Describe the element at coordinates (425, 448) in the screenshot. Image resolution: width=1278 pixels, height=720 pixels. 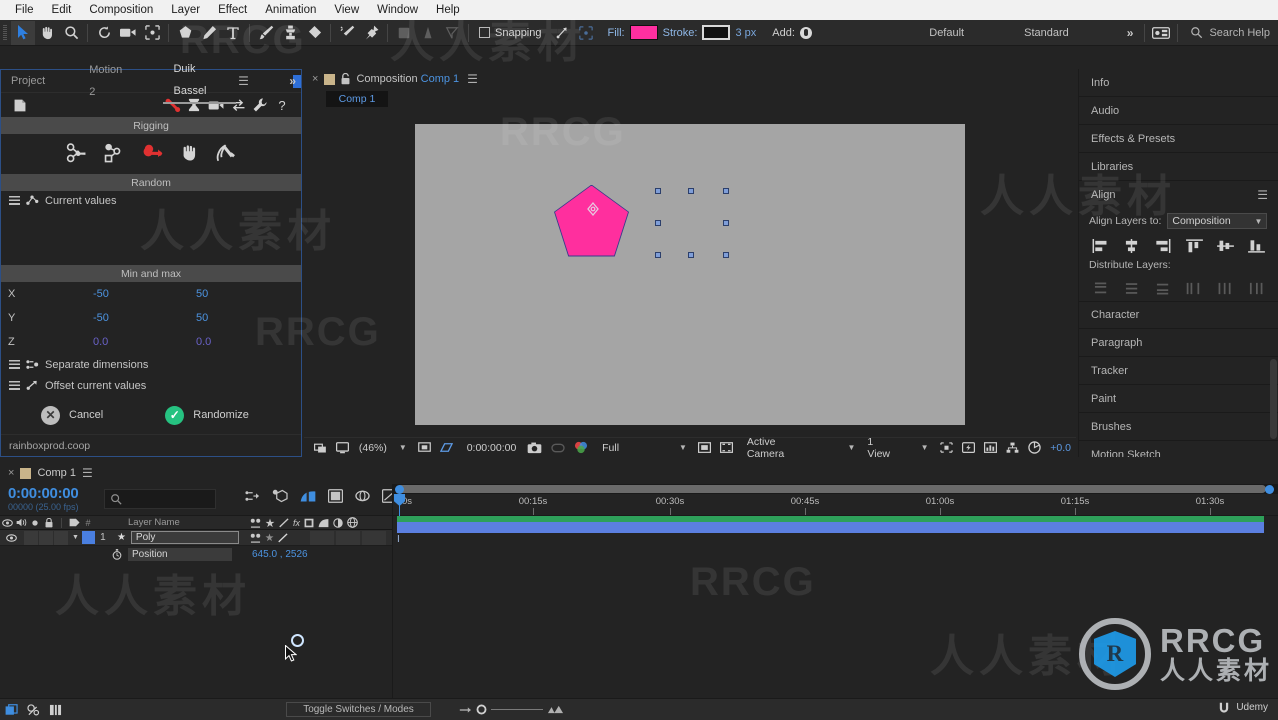
I see `region-of-interest-icon` at that location.